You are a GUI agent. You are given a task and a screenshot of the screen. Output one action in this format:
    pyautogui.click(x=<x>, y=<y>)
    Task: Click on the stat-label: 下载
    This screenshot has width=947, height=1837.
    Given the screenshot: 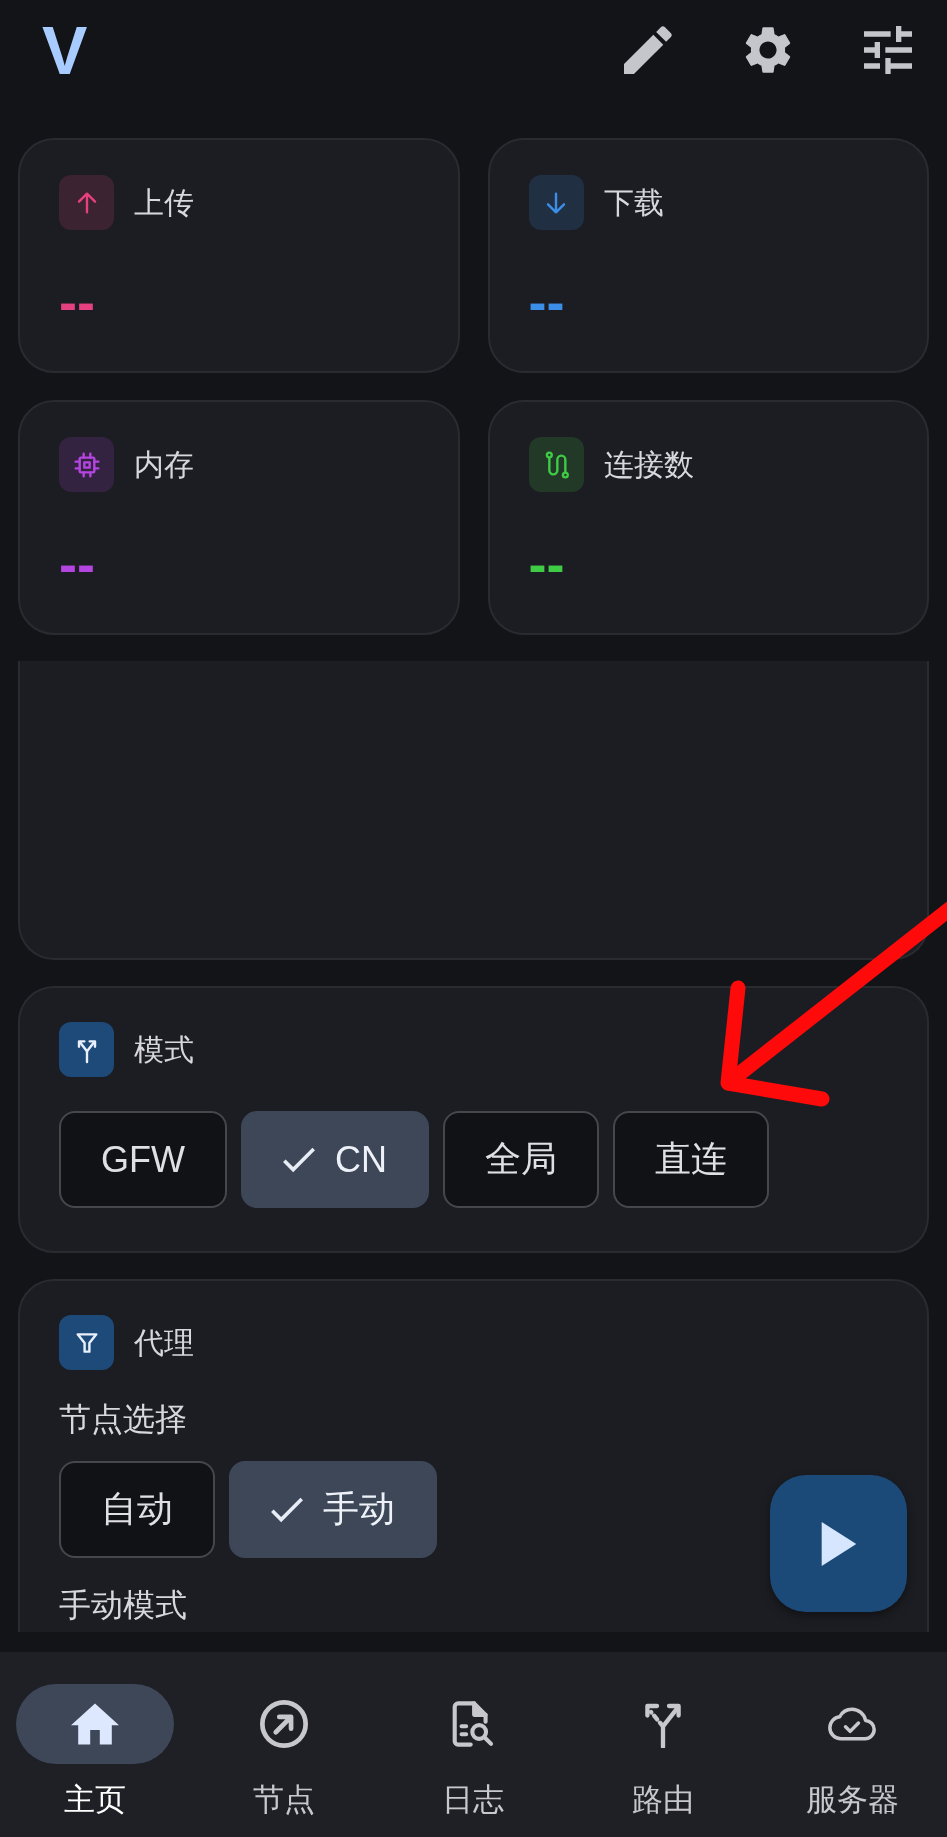 What is the action you would take?
    pyautogui.click(x=633, y=202)
    